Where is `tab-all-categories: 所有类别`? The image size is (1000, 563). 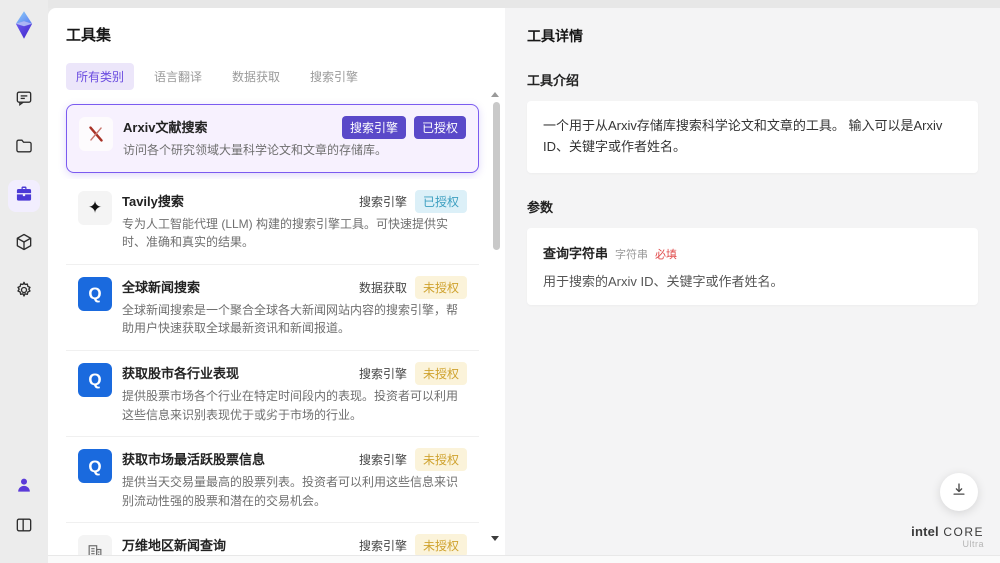
tab-all-categories: 所有类别 is located at coordinates (100, 76).